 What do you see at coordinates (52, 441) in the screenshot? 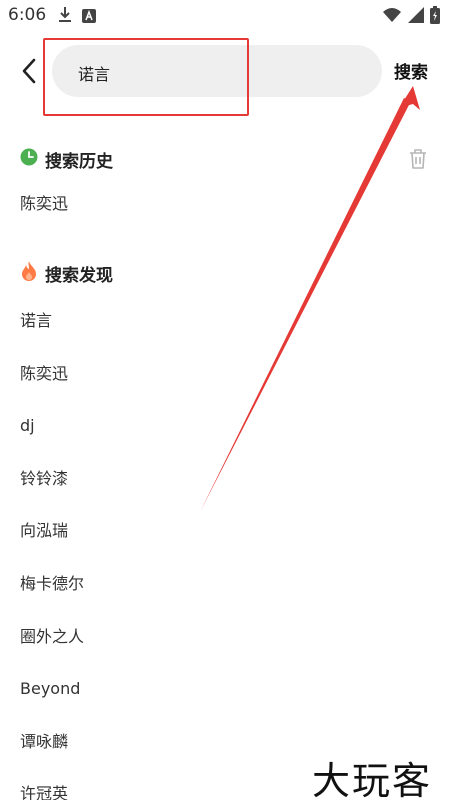
I see `discover-item: dj` at bounding box center [52, 441].